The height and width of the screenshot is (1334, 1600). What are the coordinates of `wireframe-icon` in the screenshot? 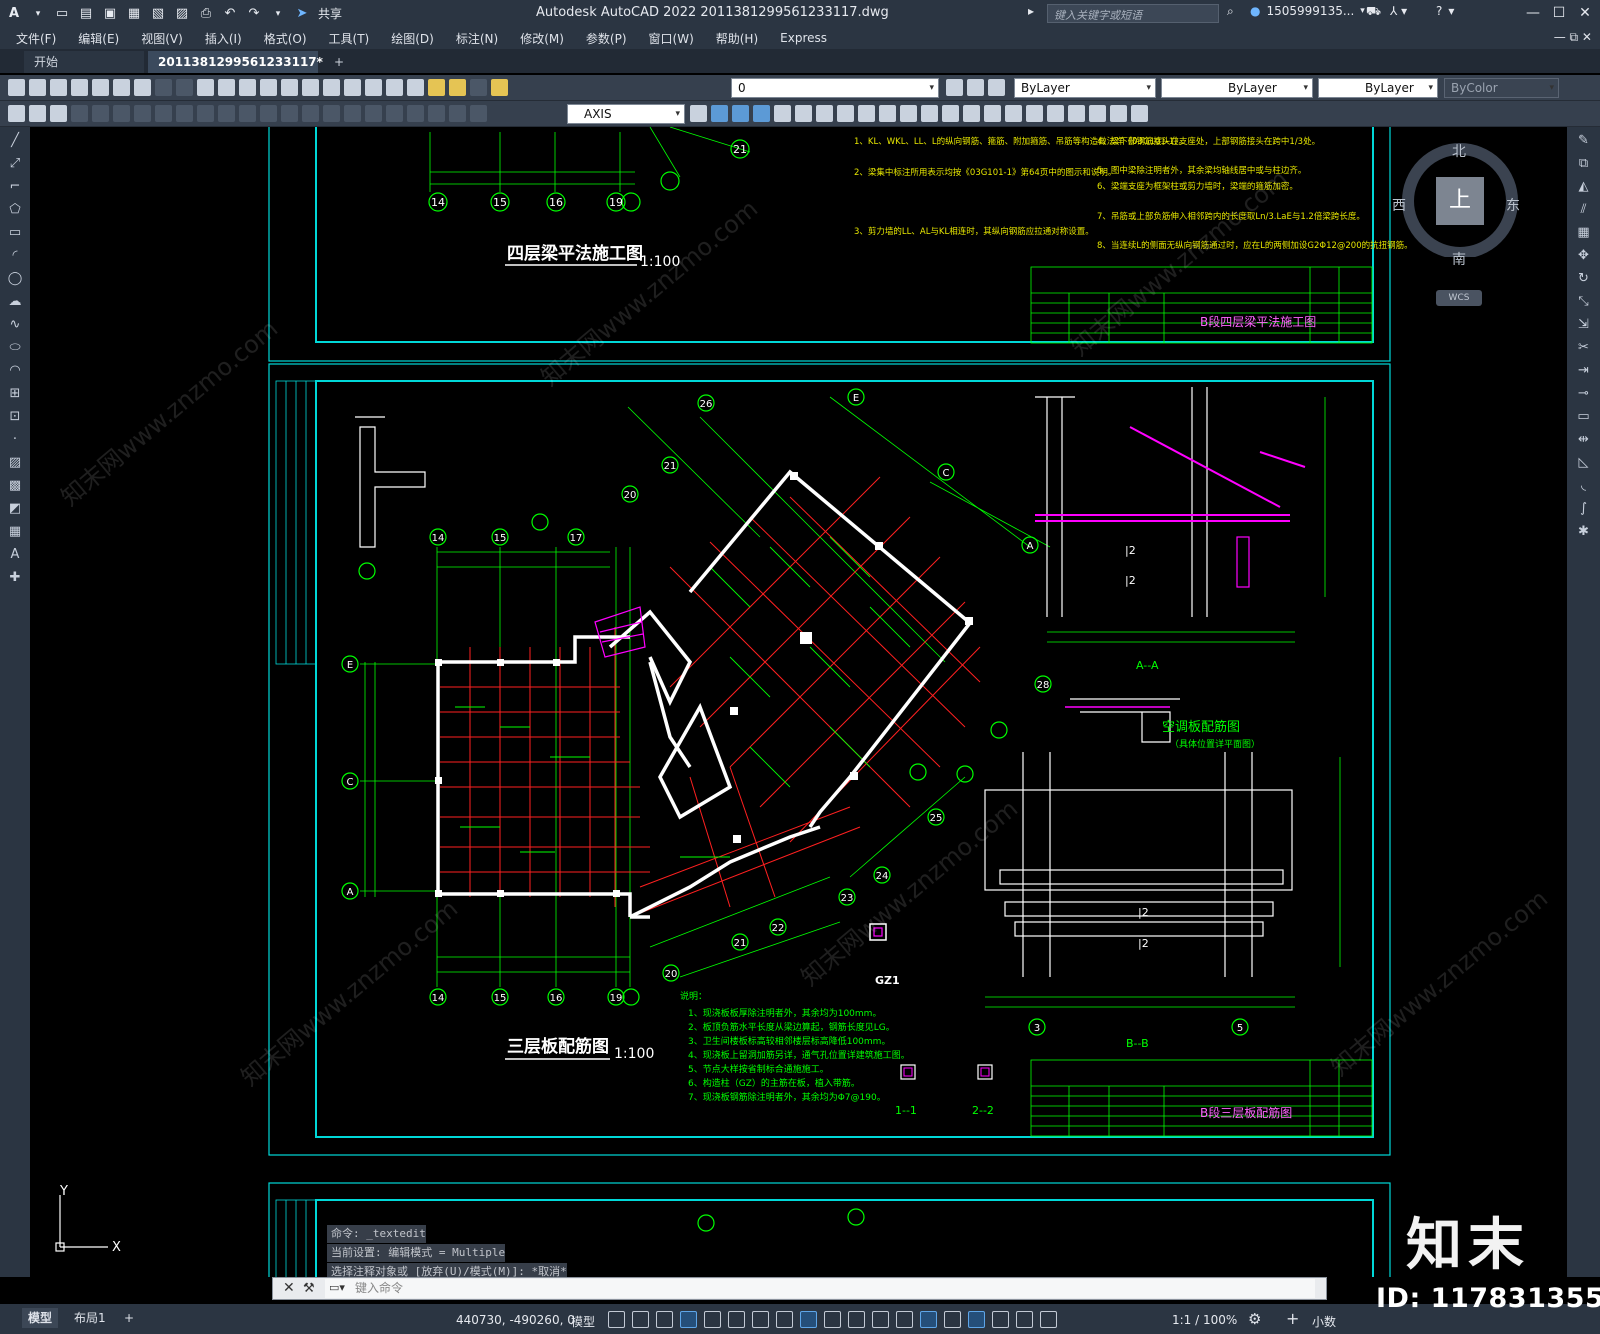 It's located at (1097, 113).